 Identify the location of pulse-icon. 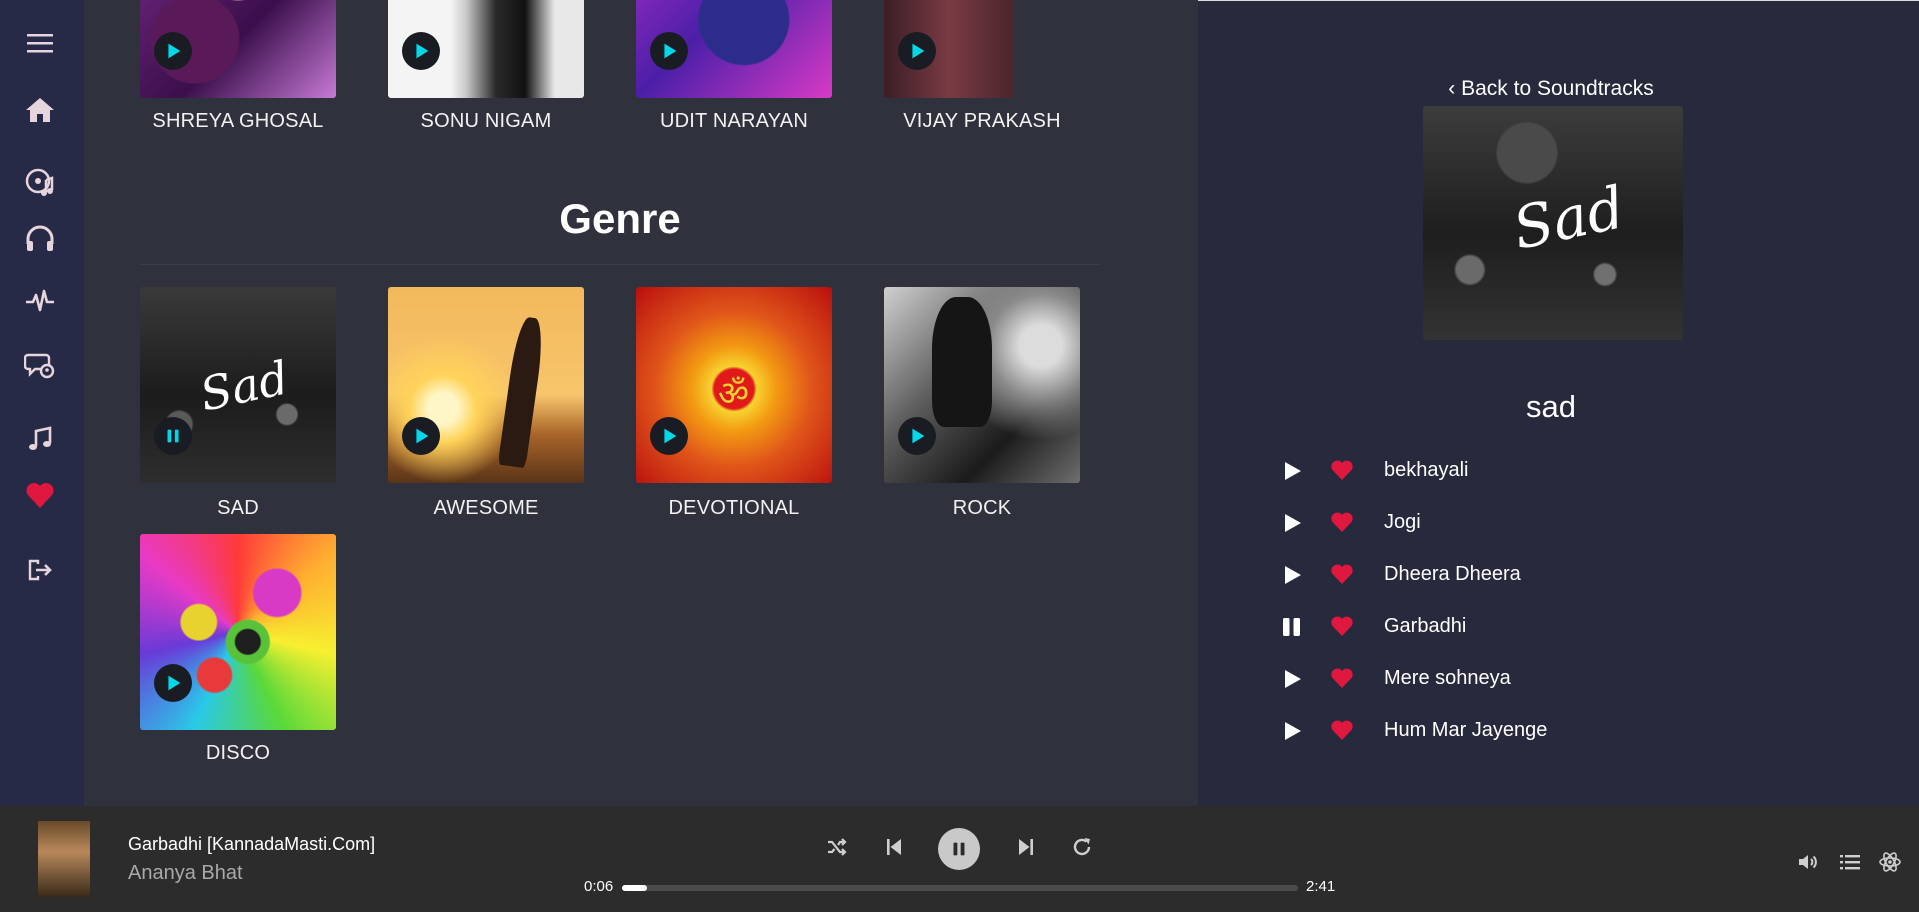
(40, 301).